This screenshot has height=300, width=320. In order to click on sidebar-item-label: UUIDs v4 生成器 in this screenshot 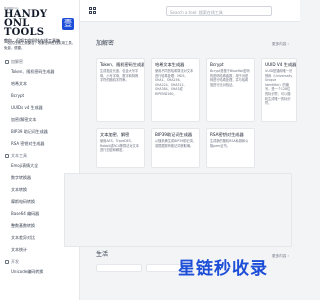, I will do `click(27, 107)`.